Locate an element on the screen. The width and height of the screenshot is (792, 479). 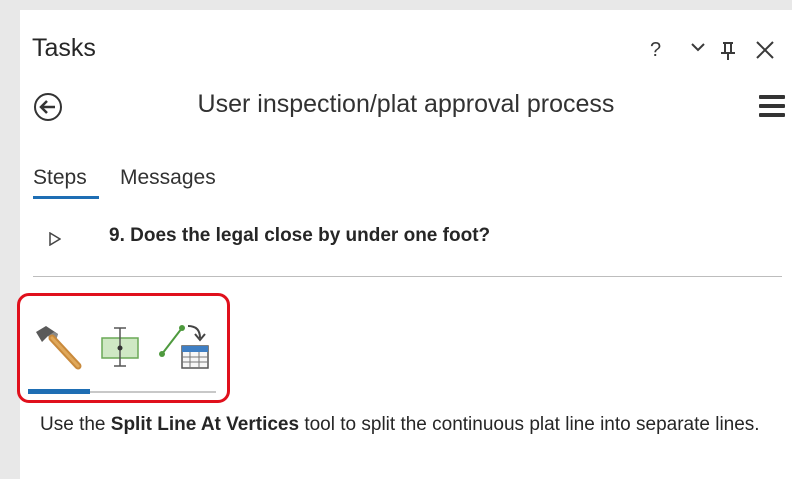
expand-triangle-icon is located at coordinates (55, 239).